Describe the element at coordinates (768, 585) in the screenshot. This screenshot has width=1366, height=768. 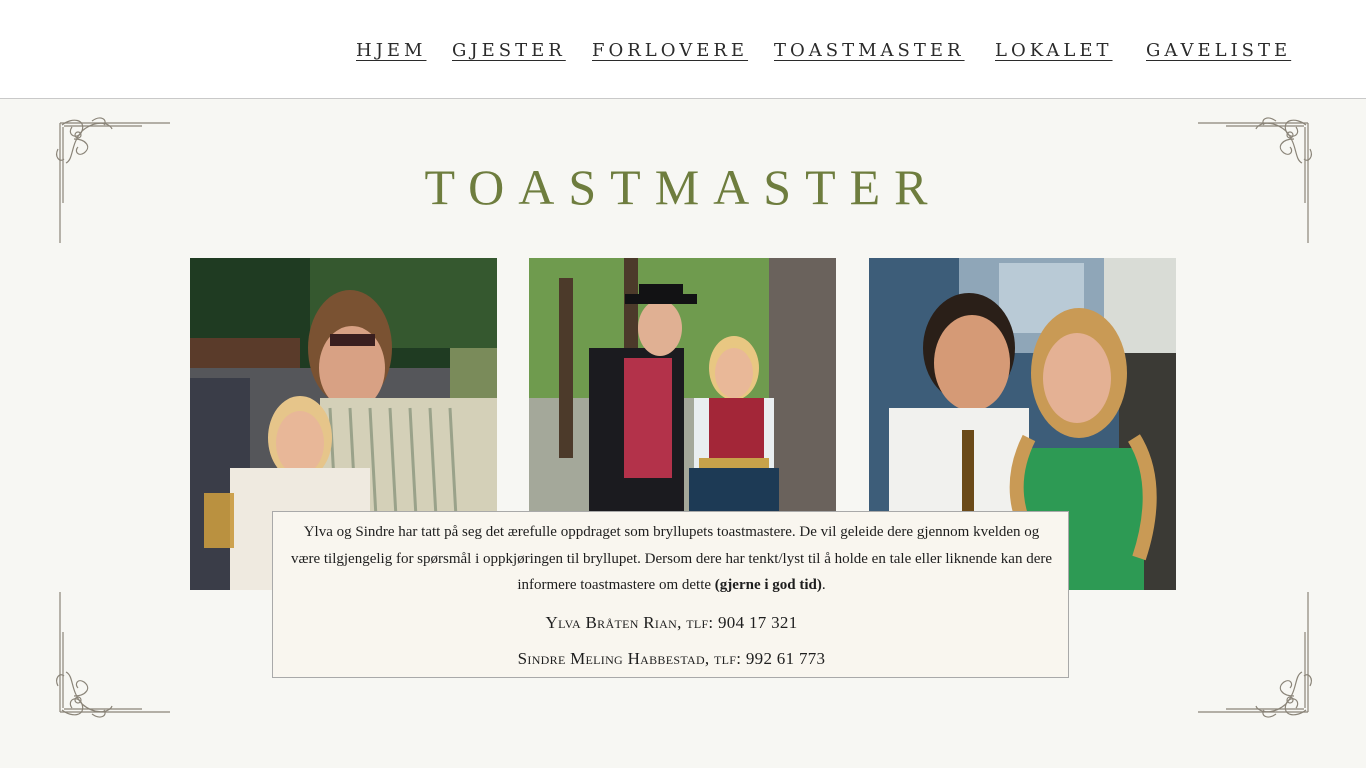
I see `description-bold: (gjerne i god tid)` at that location.